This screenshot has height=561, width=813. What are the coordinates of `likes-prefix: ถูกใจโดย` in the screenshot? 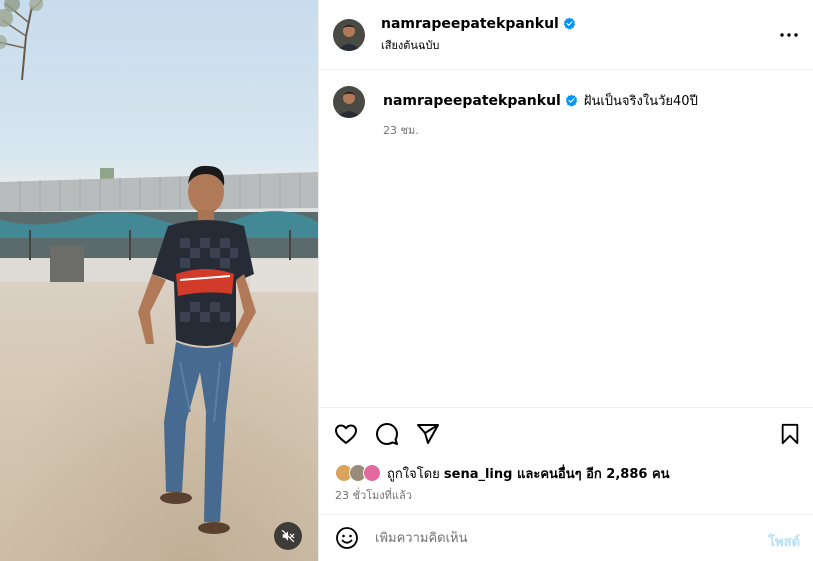 It's located at (415, 474).